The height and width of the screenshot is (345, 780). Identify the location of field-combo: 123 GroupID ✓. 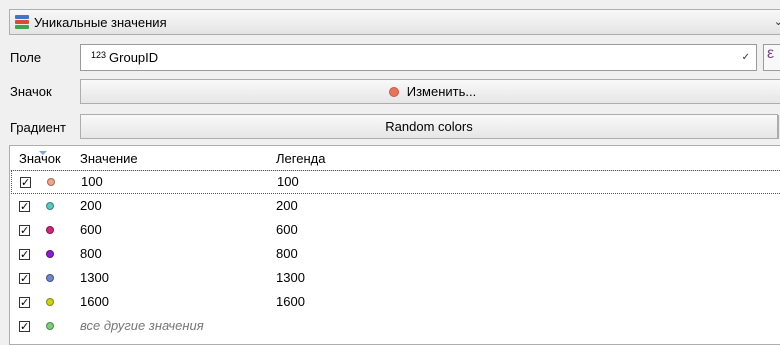
(418, 57).